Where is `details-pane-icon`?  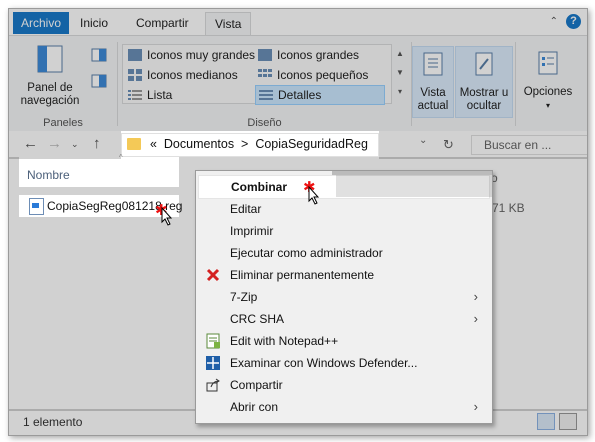
details-pane-icon is located at coordinates (99, 81).